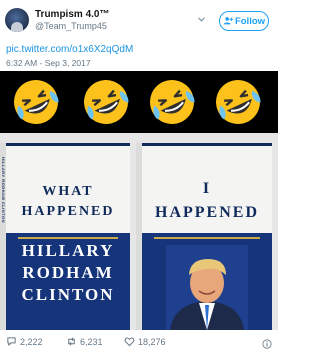 This screenshot has width=320, height=356. Describe the element at coordinates (201, 19) in the screenshot. I see `chevron-down-icon` at that location.